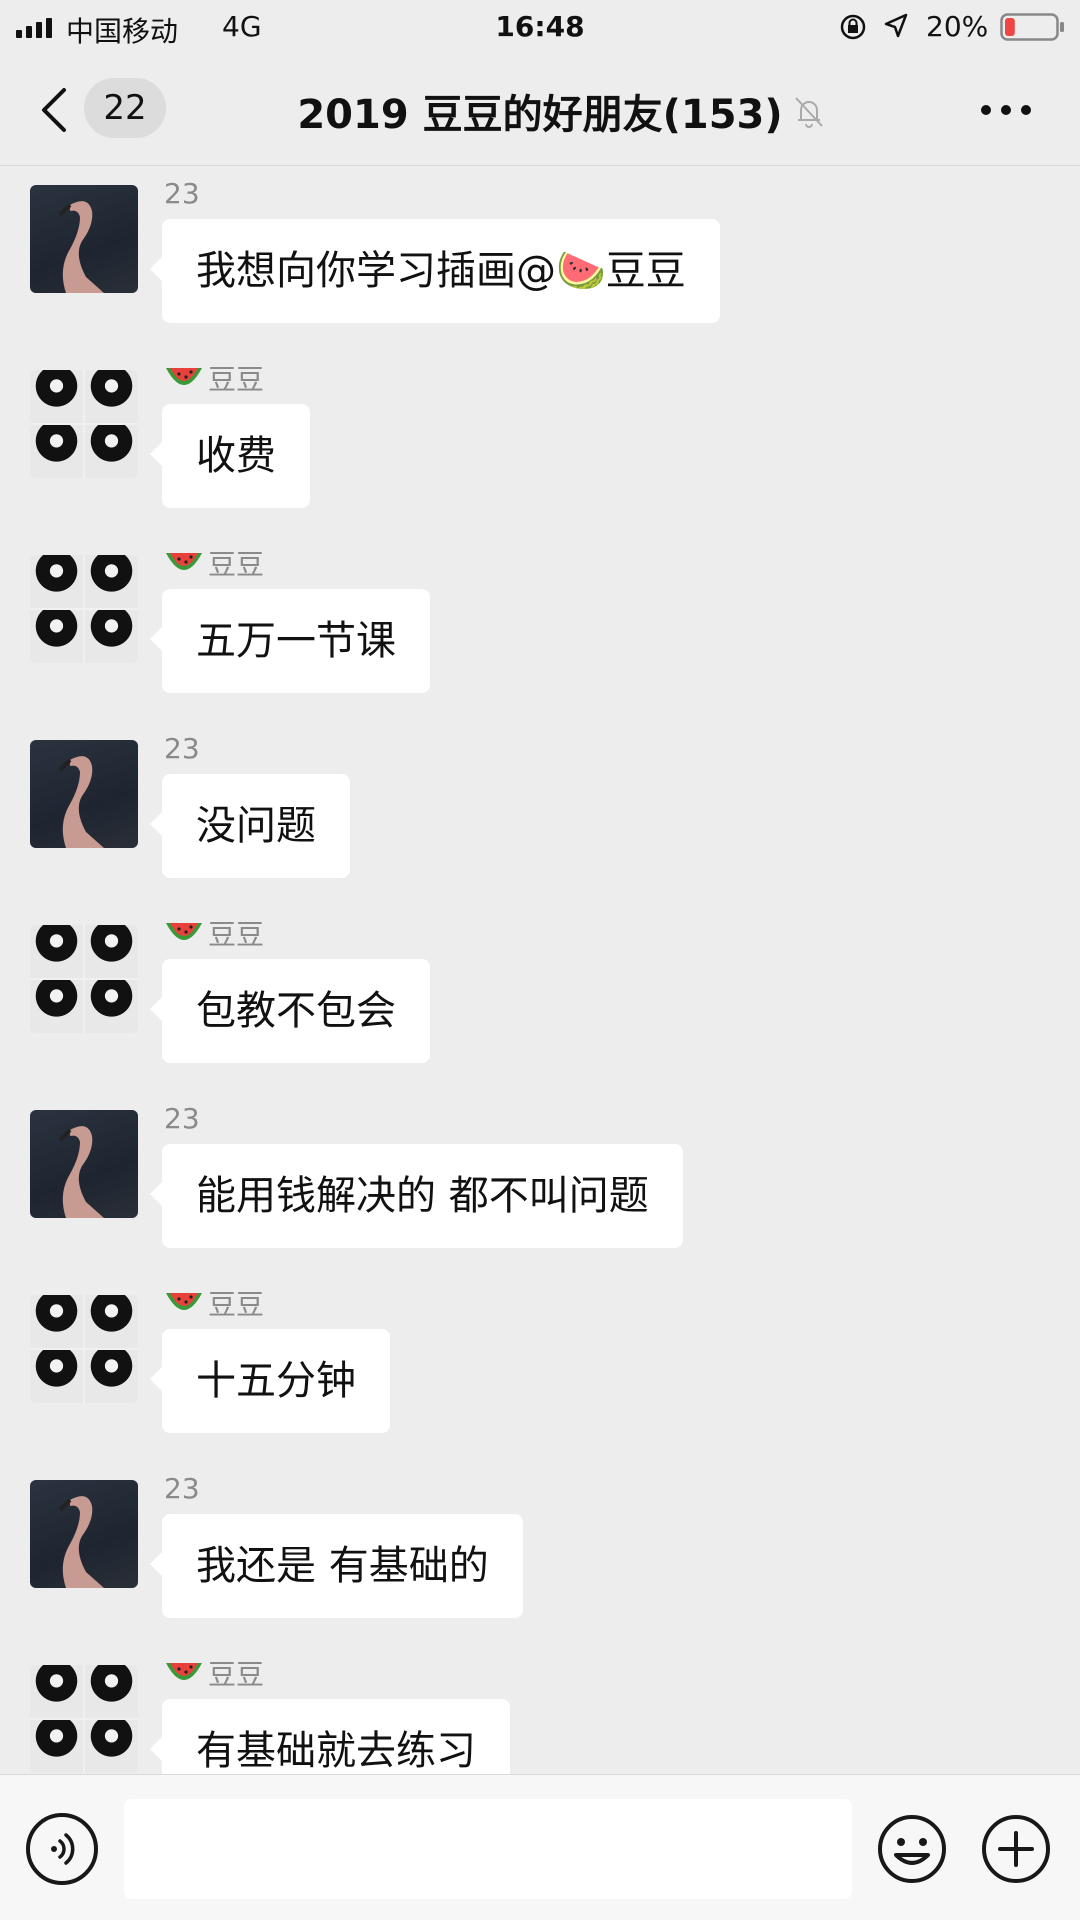 The width and height of the screenshot is (1080, 1920). I want to click on plus-icon, so click(1016, 1849).